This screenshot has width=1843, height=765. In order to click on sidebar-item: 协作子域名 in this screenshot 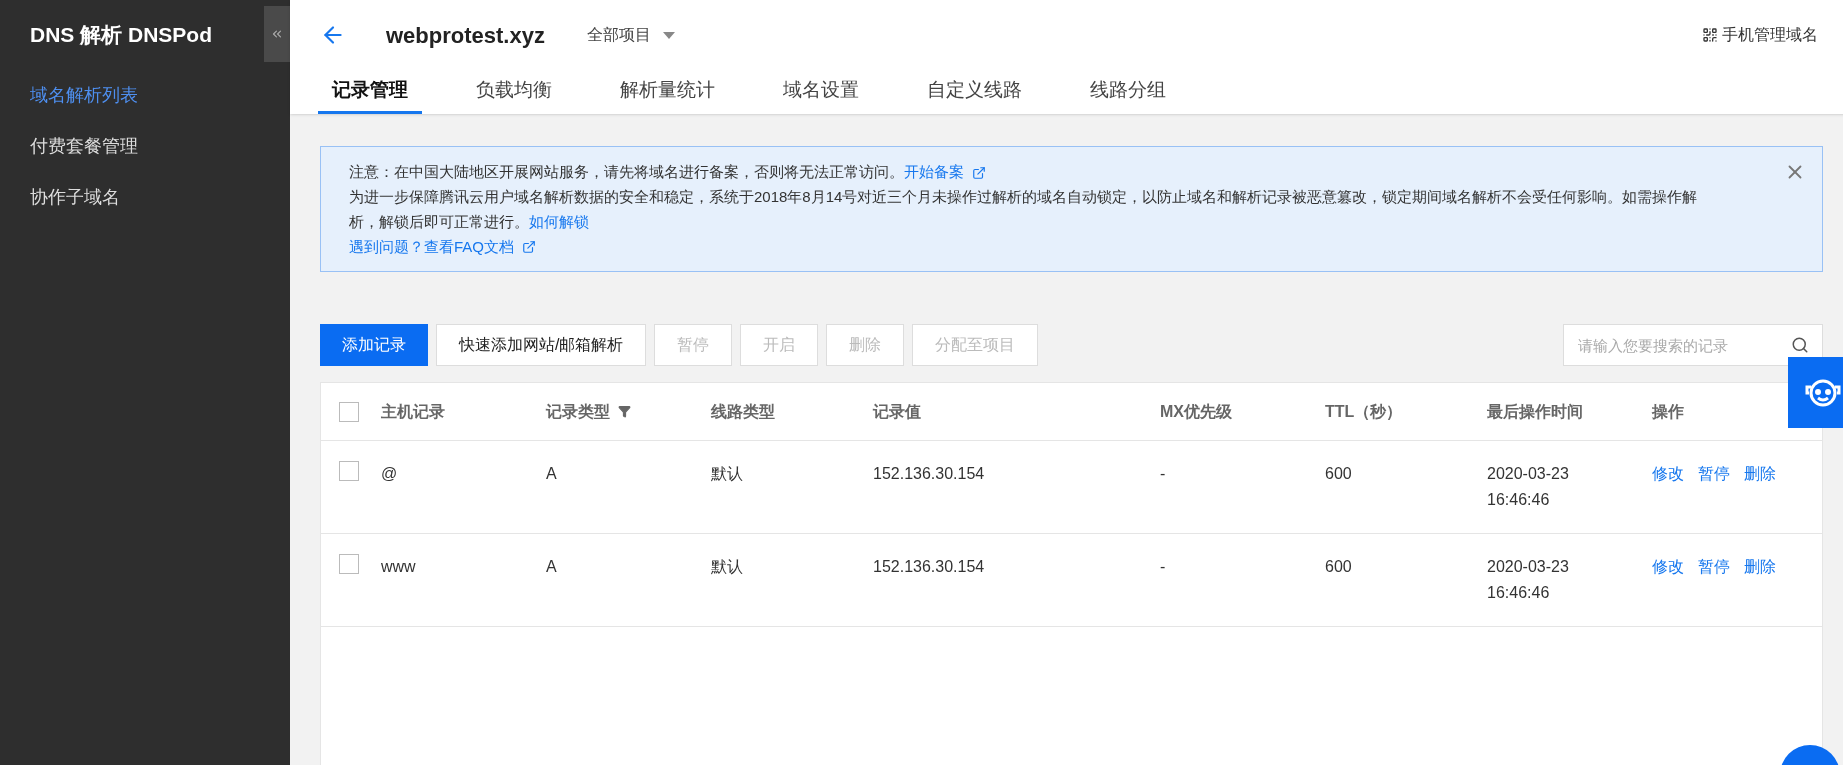, I will do `click(145, 197)`.